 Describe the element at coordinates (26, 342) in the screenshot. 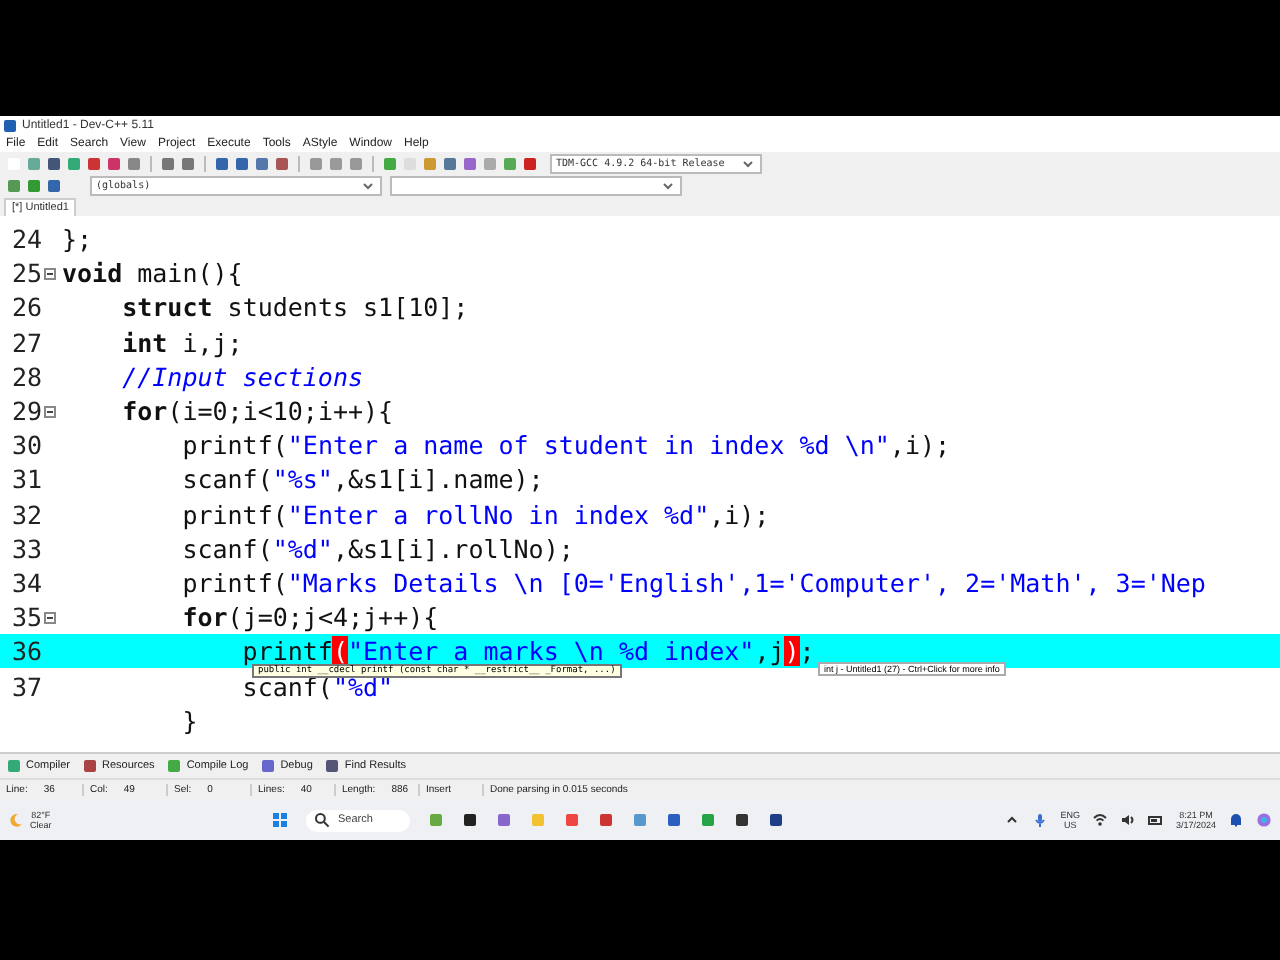

I see `line-number: 27` at that location.